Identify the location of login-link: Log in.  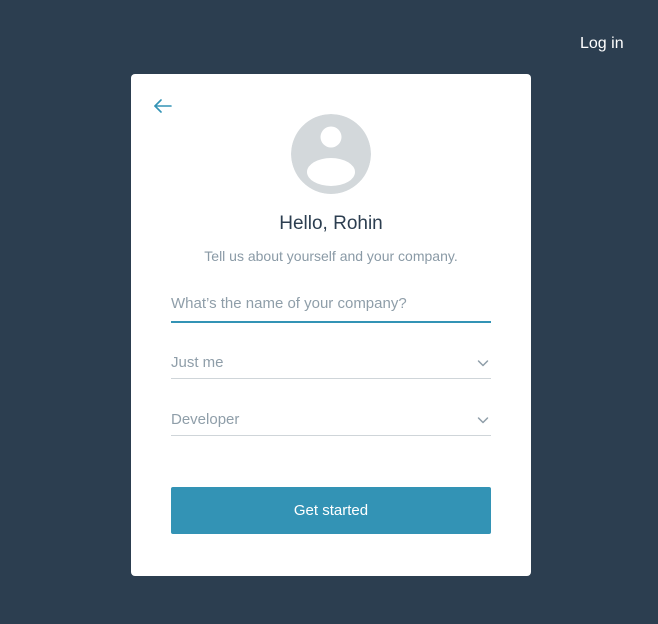
(602, 44).